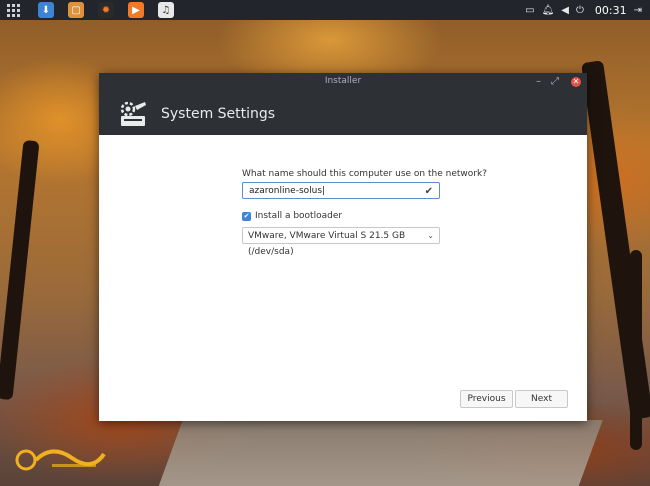 This screenshot has height=486, width=650. Describe the element at coordinates (430, 235) in the screenshot. I see `chevron-down-icon: ⌄` at that location.